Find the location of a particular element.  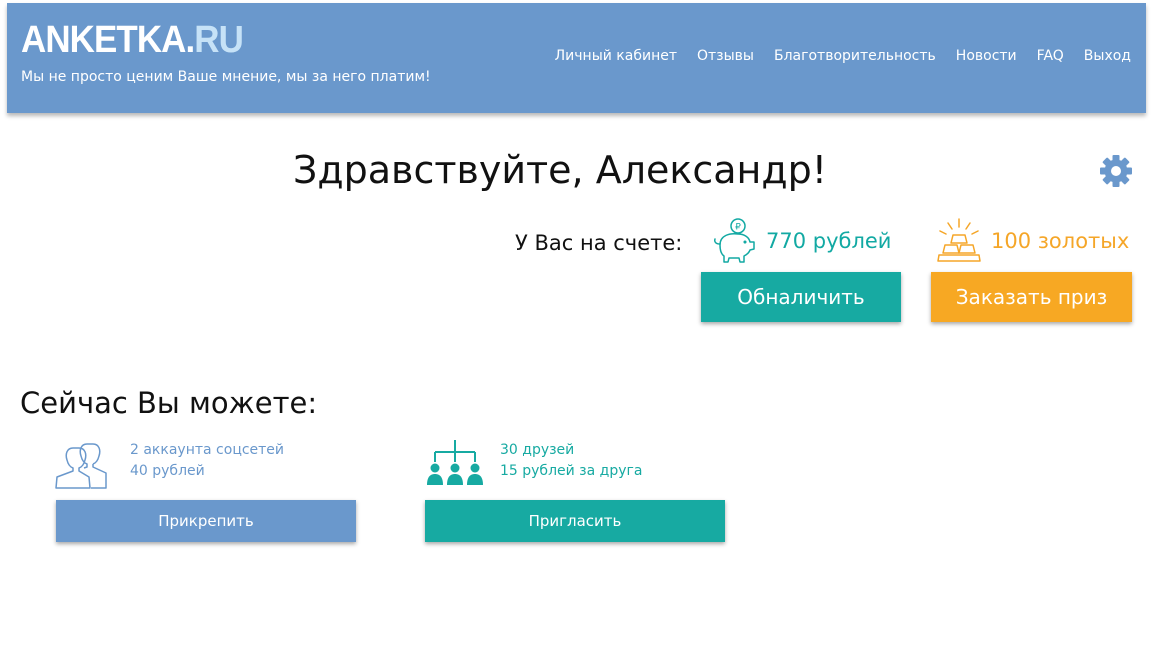

piggy-bank-icon: ₽ is located at coordinates (734, 240).